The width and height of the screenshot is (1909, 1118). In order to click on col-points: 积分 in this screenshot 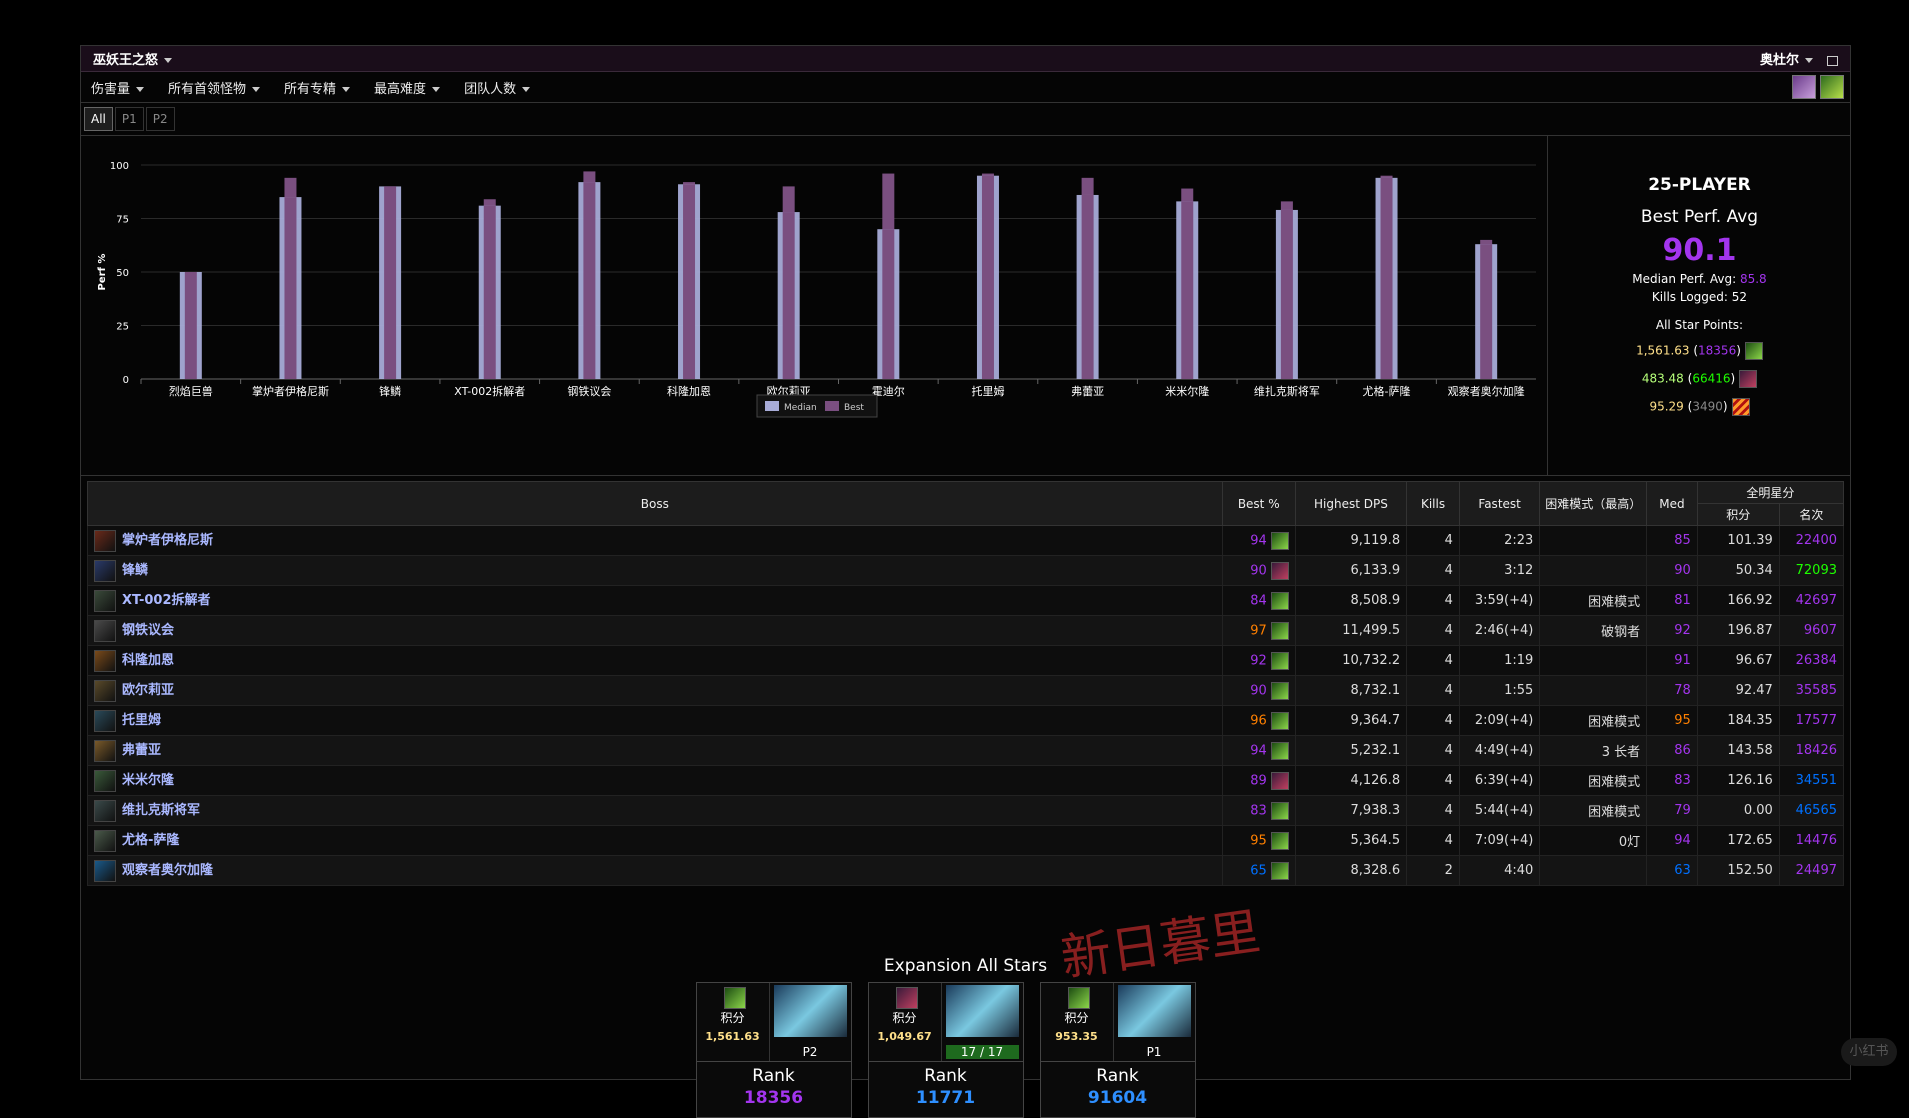, I will do `click(1738, 514)`.